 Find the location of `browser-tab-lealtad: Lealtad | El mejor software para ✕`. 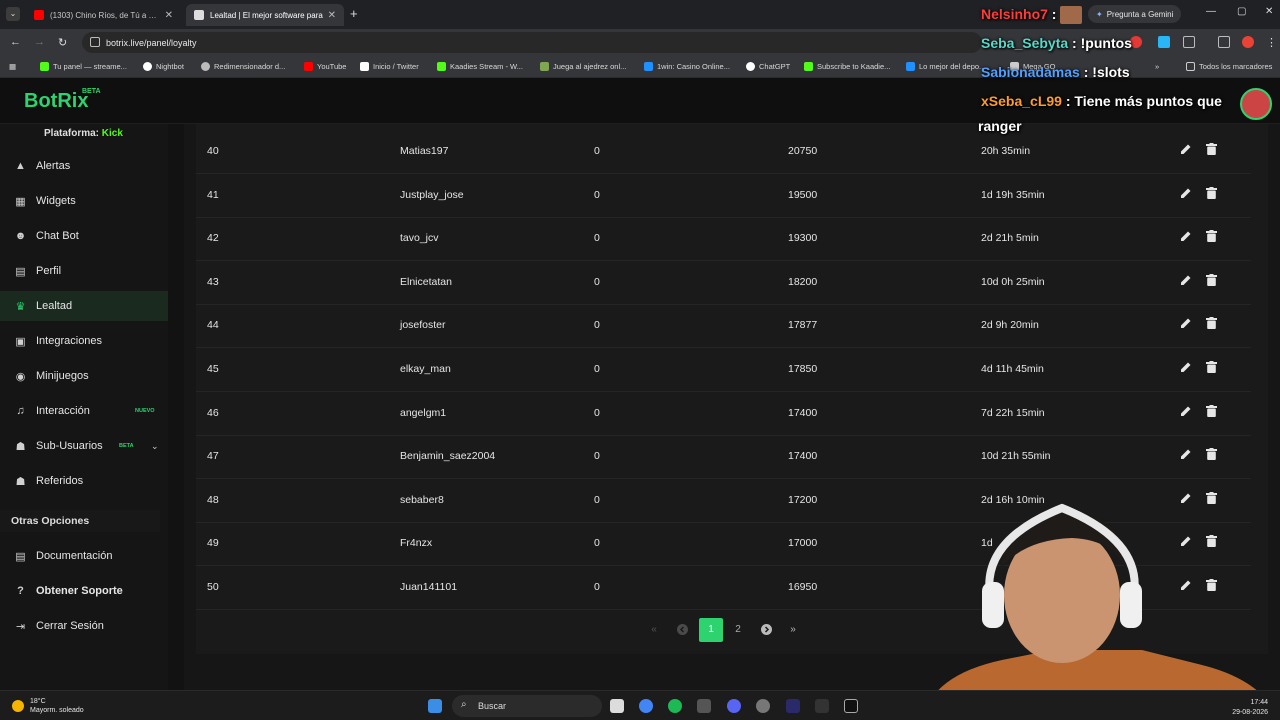

browser-tab-lealtad: Lealtad | El mejor software para ✕ is located at coordinates (265, 15).